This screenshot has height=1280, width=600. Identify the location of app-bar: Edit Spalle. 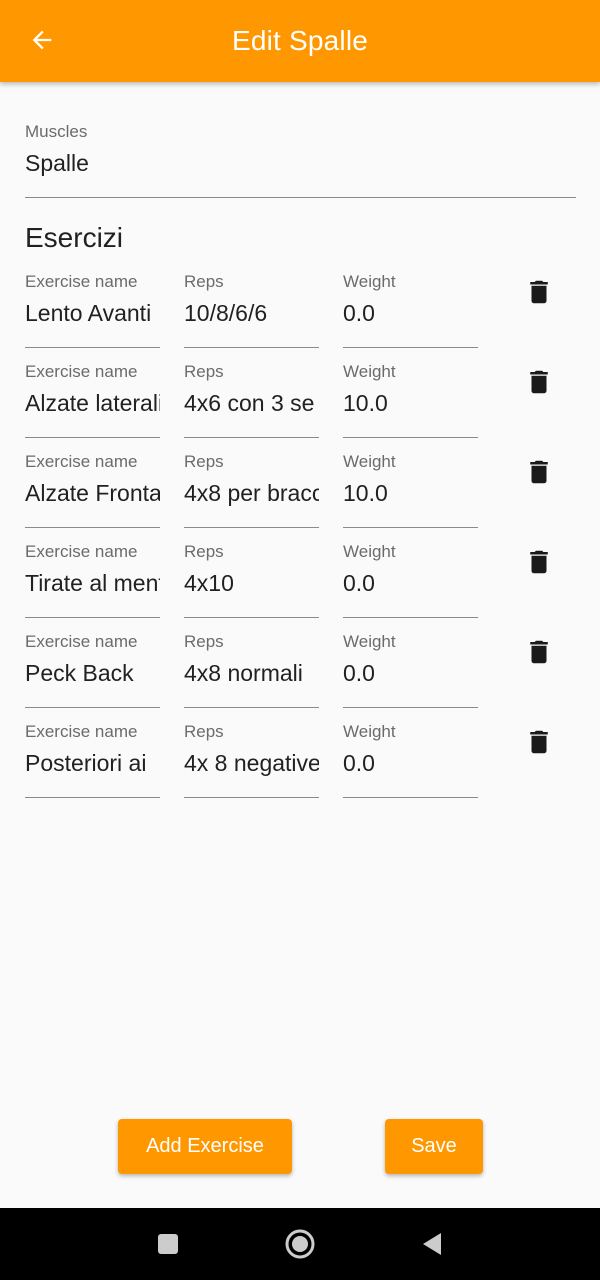
(300, 41).